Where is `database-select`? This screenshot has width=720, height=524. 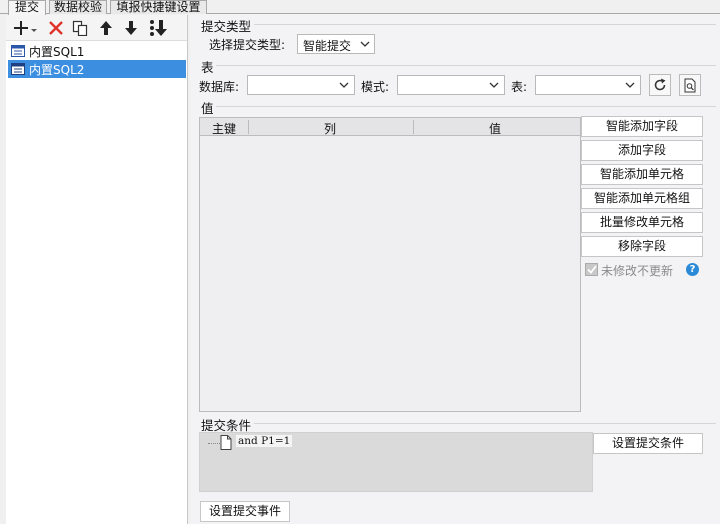 database-select is located at coordinates (301, 85).